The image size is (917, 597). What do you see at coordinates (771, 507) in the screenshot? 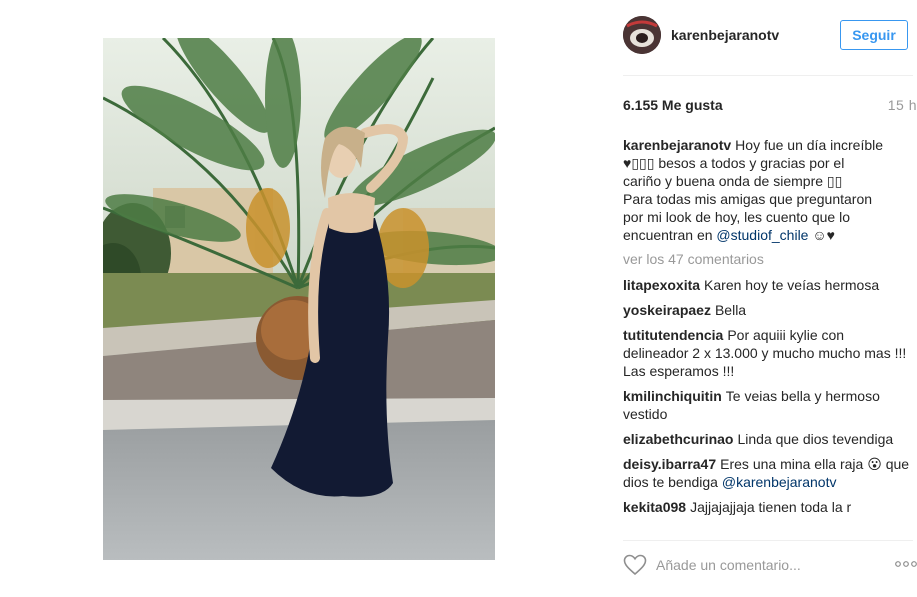
I see `comment-text: Jajjajajjaja tienen toda la r` at bounding box center [771, 507].